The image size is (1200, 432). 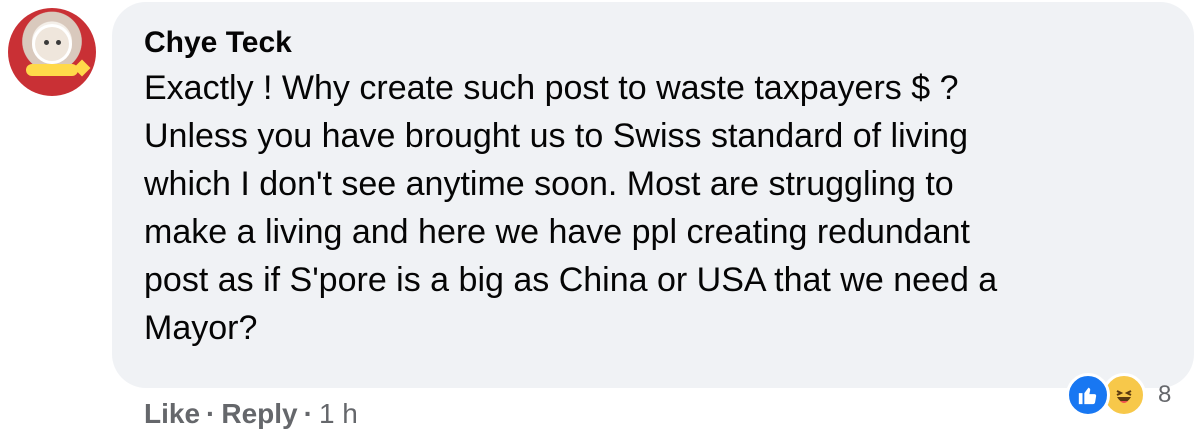 I want to click on avatar-eye-left, so click(x=46, y=42).